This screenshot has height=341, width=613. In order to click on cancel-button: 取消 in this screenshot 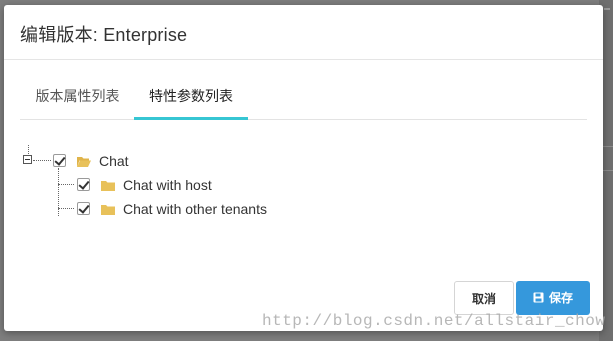, I will do `click(484, 298)`.